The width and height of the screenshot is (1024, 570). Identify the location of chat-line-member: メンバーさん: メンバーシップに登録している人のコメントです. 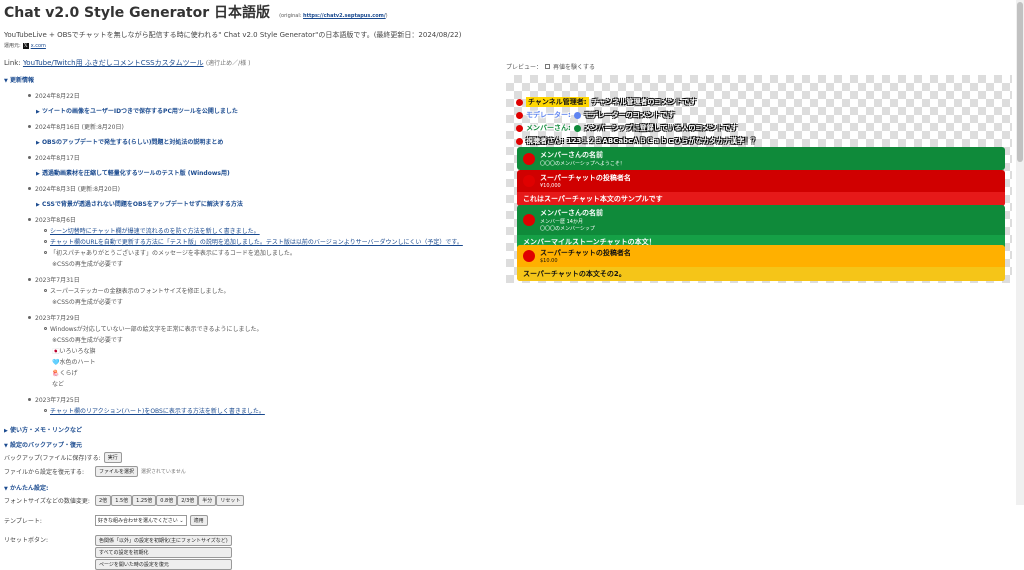
(626, 128).